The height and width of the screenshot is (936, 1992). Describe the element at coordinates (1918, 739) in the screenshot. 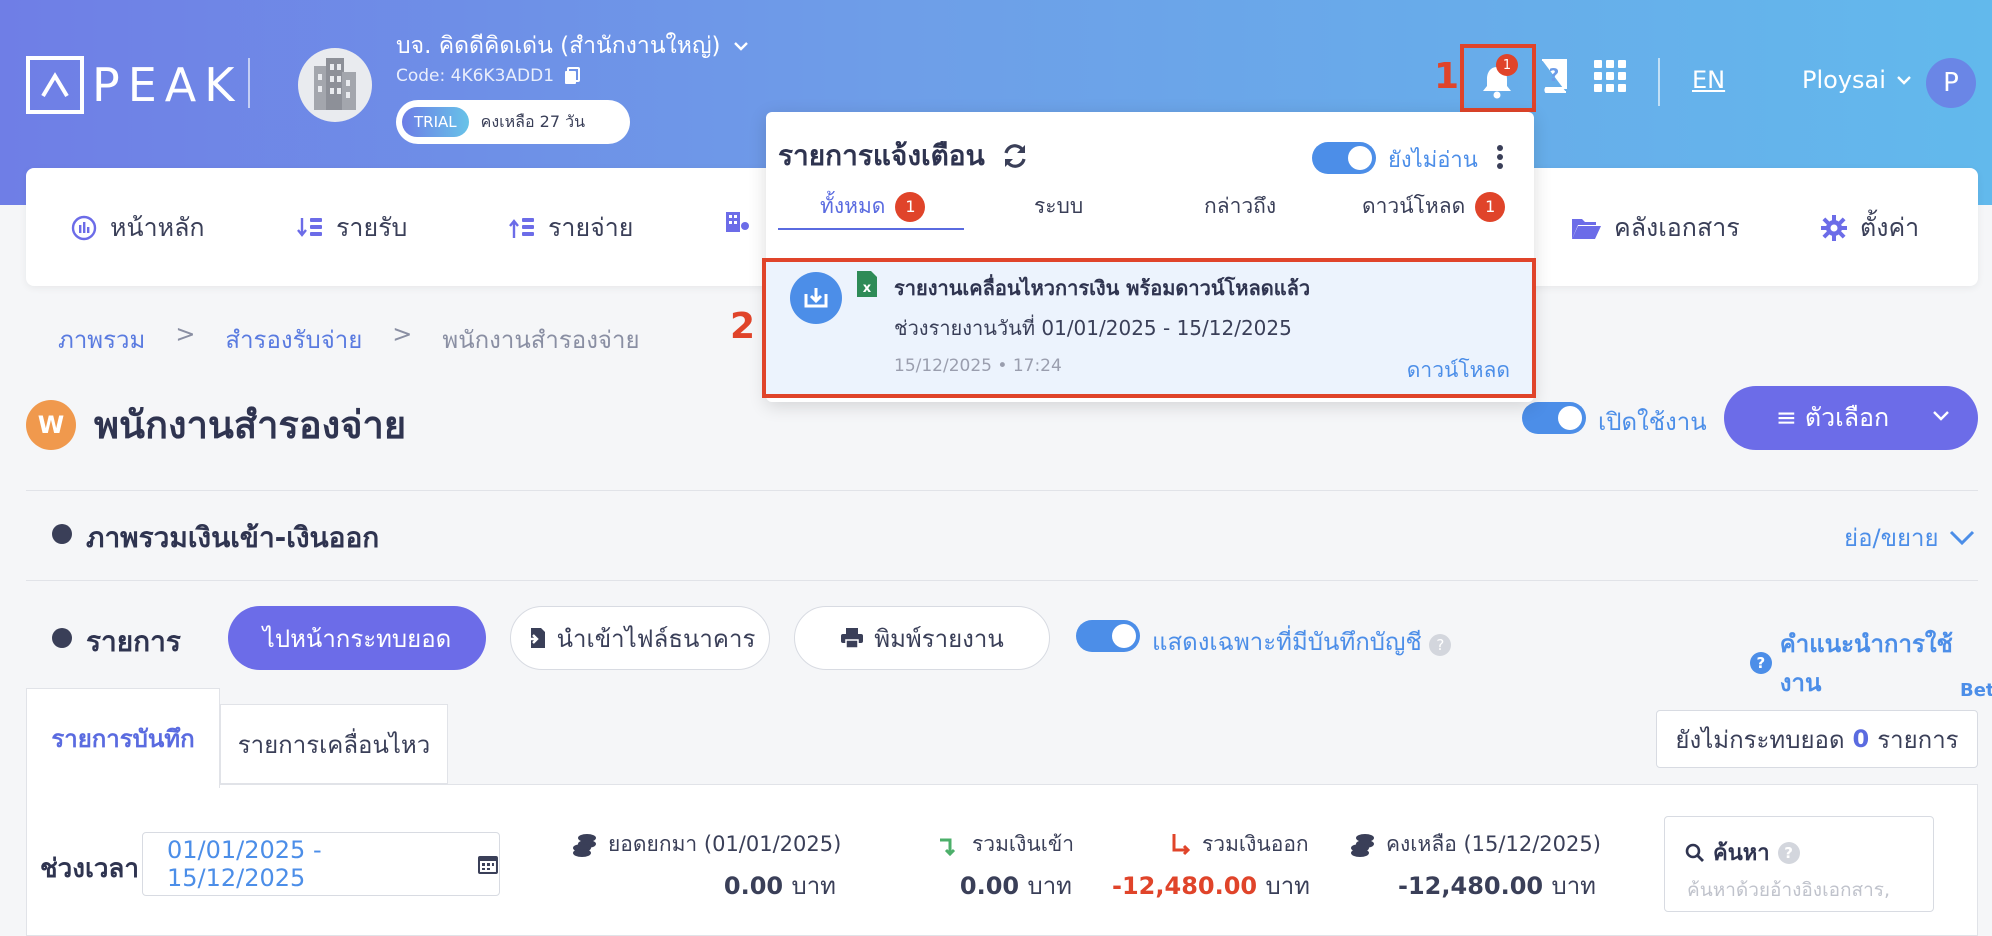

I see `unreconciled-suffix: รายการ` at that location.